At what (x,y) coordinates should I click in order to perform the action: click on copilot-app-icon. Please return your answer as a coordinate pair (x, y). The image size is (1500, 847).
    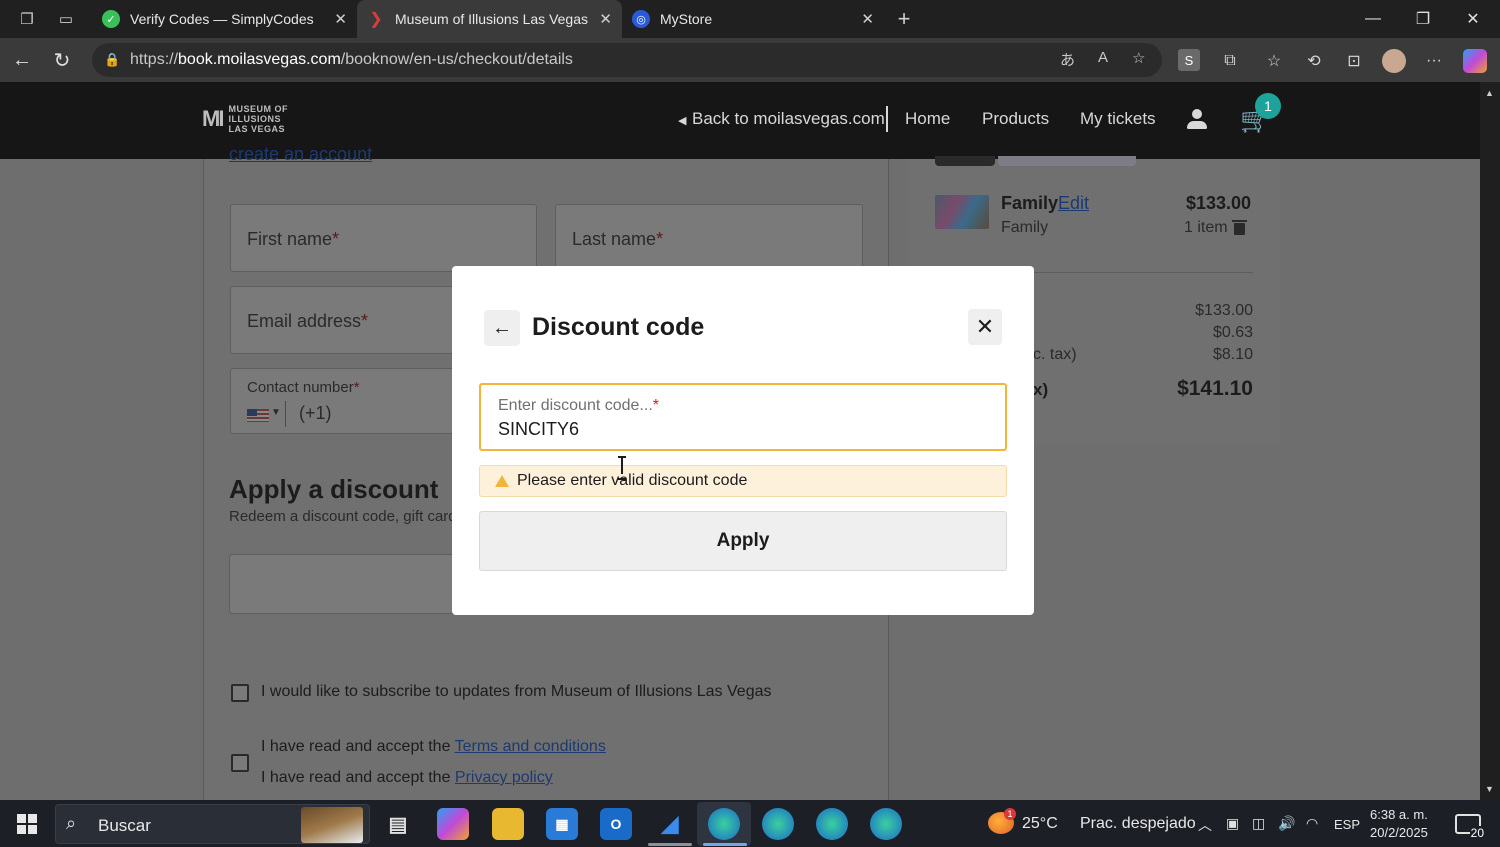
    Looking at the image, I should click on (453, 824).